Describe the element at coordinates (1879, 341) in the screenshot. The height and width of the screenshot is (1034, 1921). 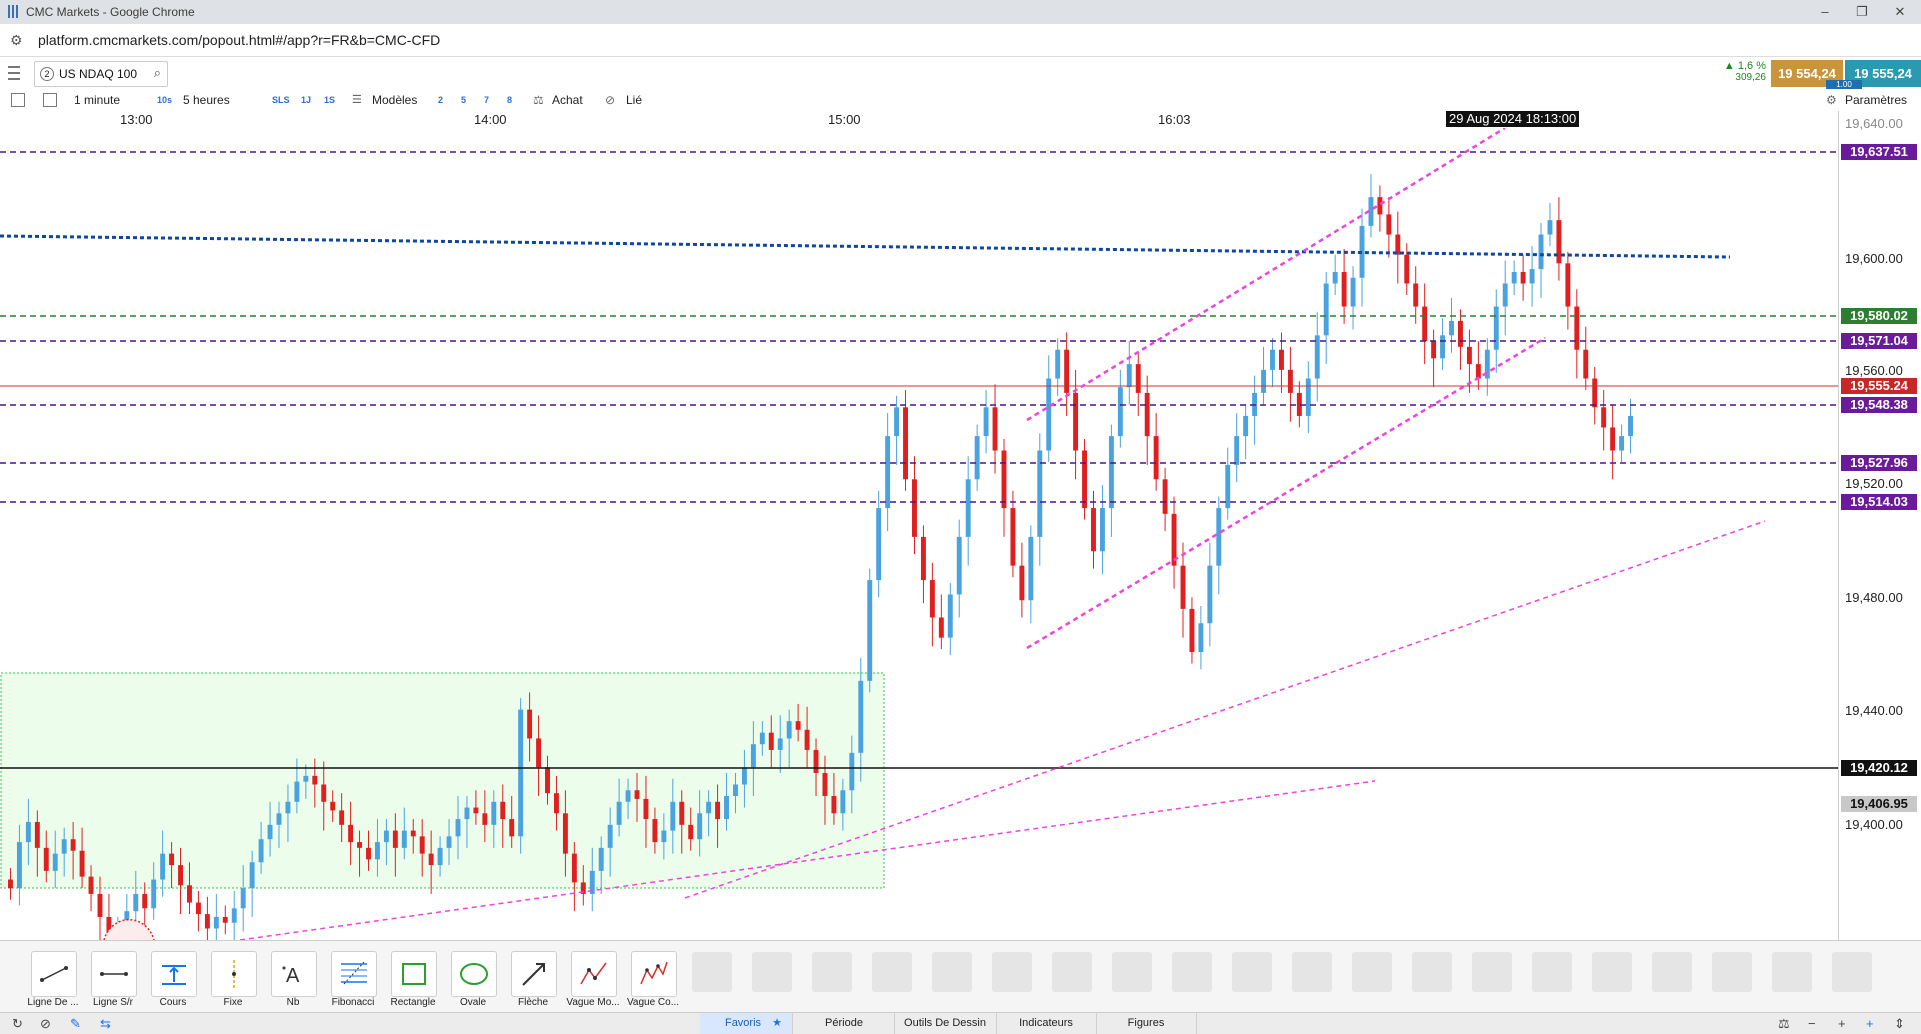
I see `price-tag: 19,571.04` at that location.